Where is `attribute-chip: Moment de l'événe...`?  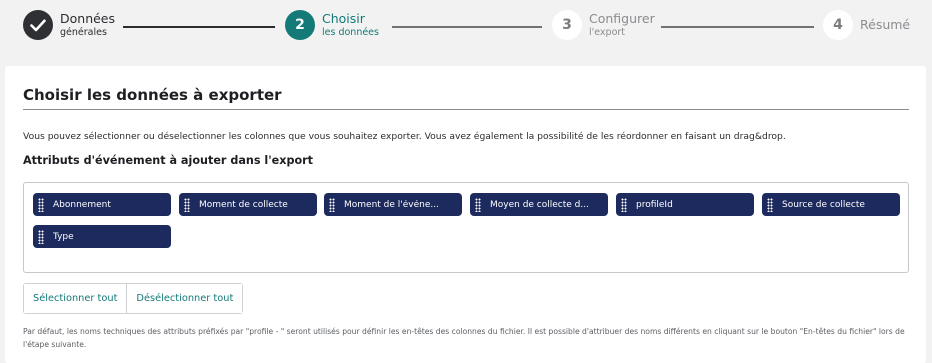 attribute-chip: Moment de l'événe... is located at coordinates (393, 204).